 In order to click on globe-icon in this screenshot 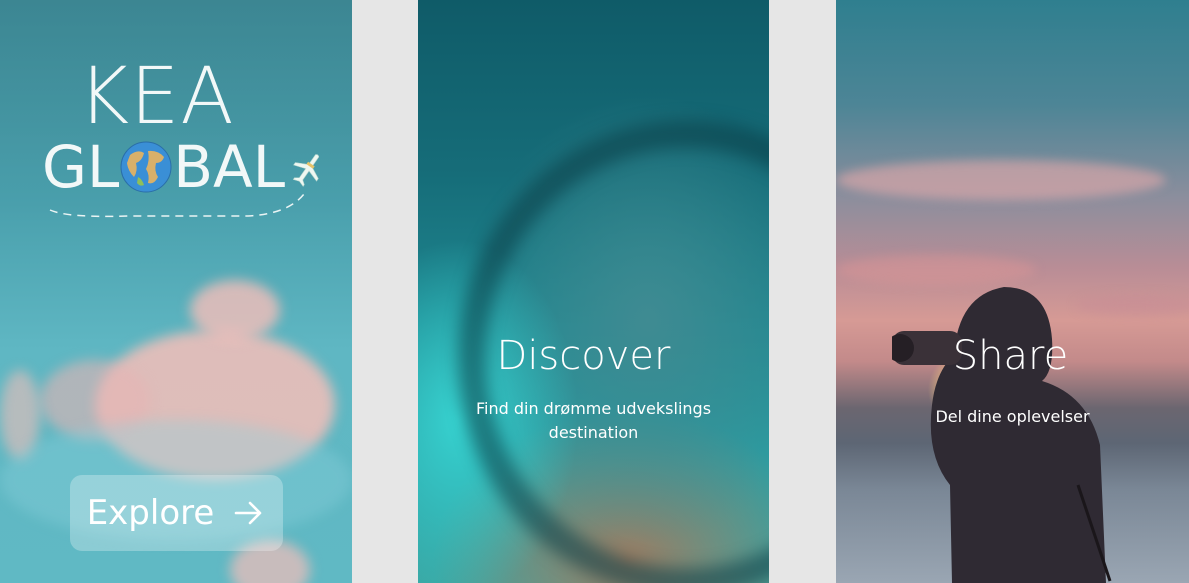, I will do `click(146, 167)`.